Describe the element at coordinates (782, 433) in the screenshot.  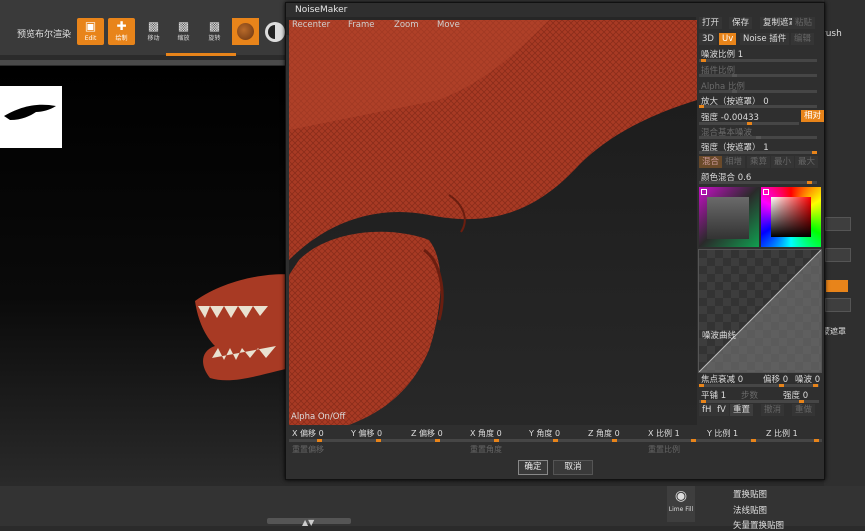
I see `z-scale-slider: Z 比例 1` at that location.